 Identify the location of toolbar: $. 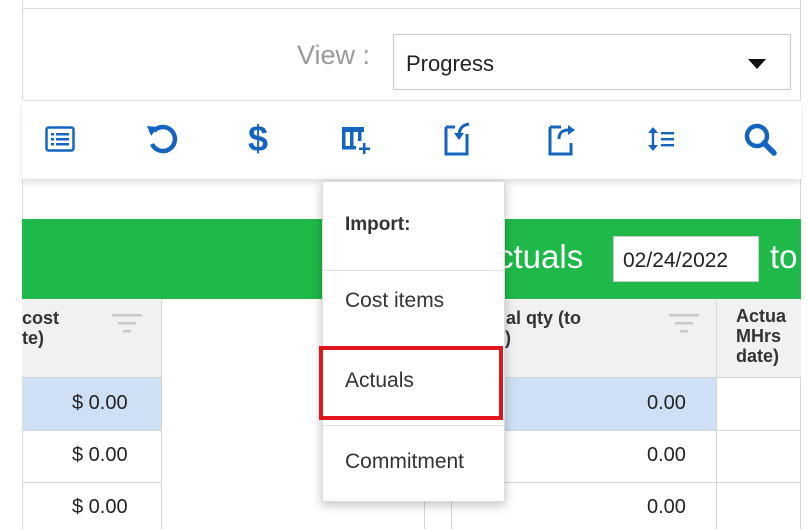
(411, 140).